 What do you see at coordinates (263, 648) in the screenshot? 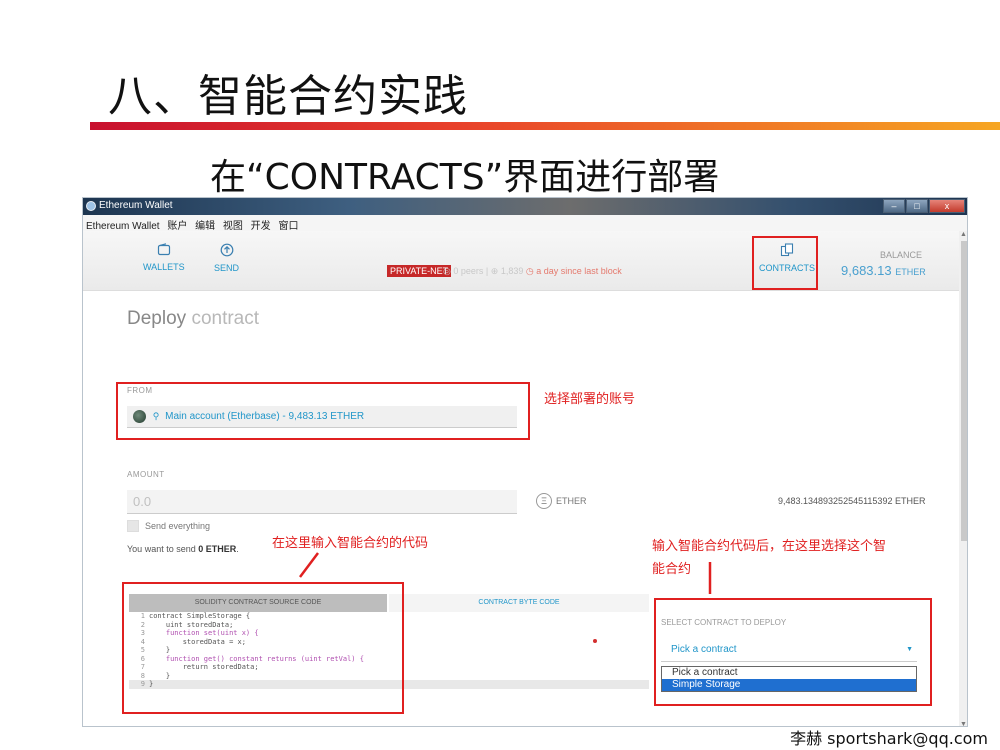
I see `highlight-source-code` at bounding box center [263, 648].